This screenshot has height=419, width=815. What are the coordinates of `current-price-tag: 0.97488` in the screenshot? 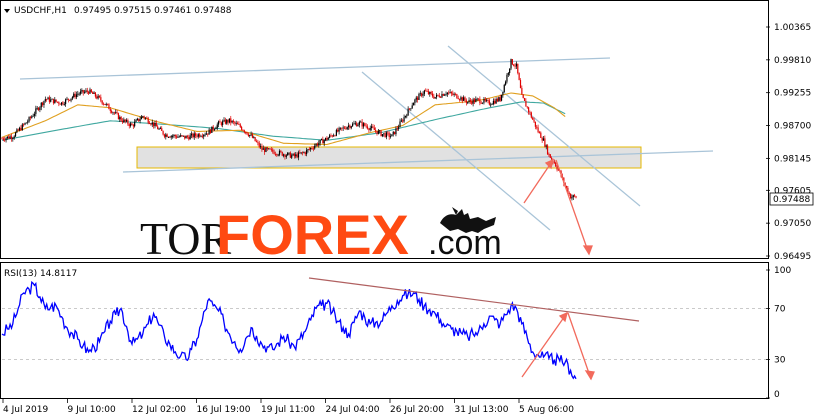 It's located at (791, 199).